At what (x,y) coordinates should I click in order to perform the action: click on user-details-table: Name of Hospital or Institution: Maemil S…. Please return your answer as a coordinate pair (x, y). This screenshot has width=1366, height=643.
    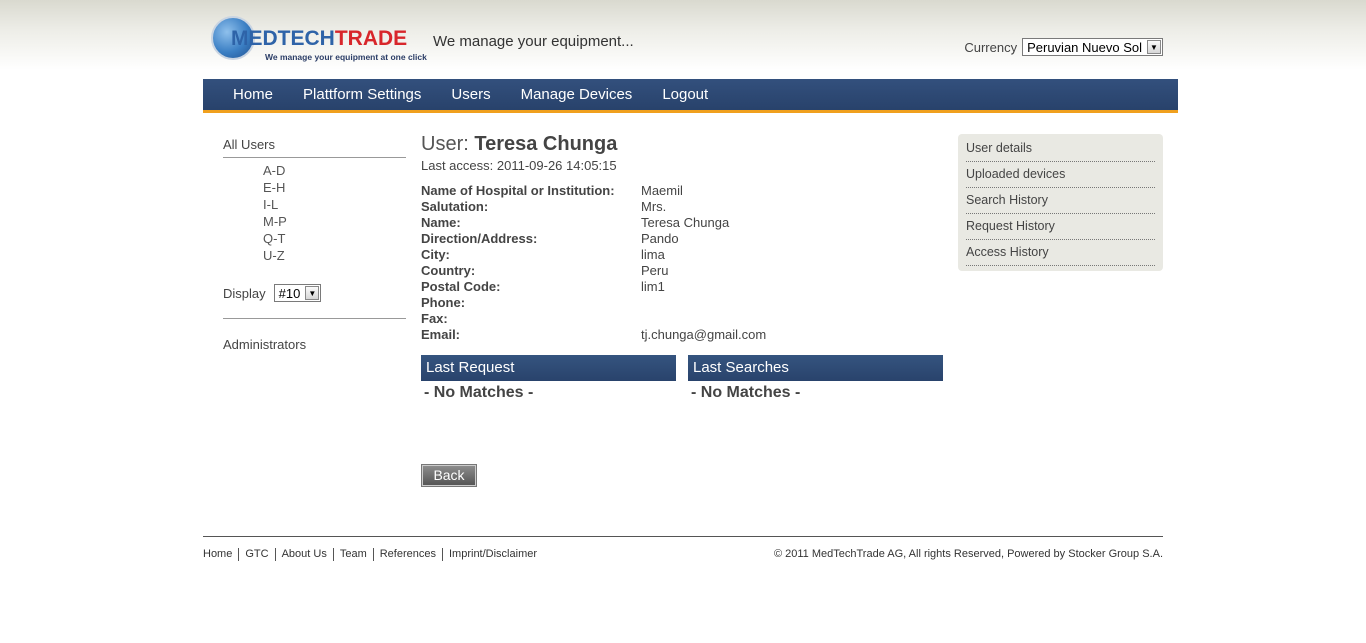
    Looking at the image, I should click on (682, 263).